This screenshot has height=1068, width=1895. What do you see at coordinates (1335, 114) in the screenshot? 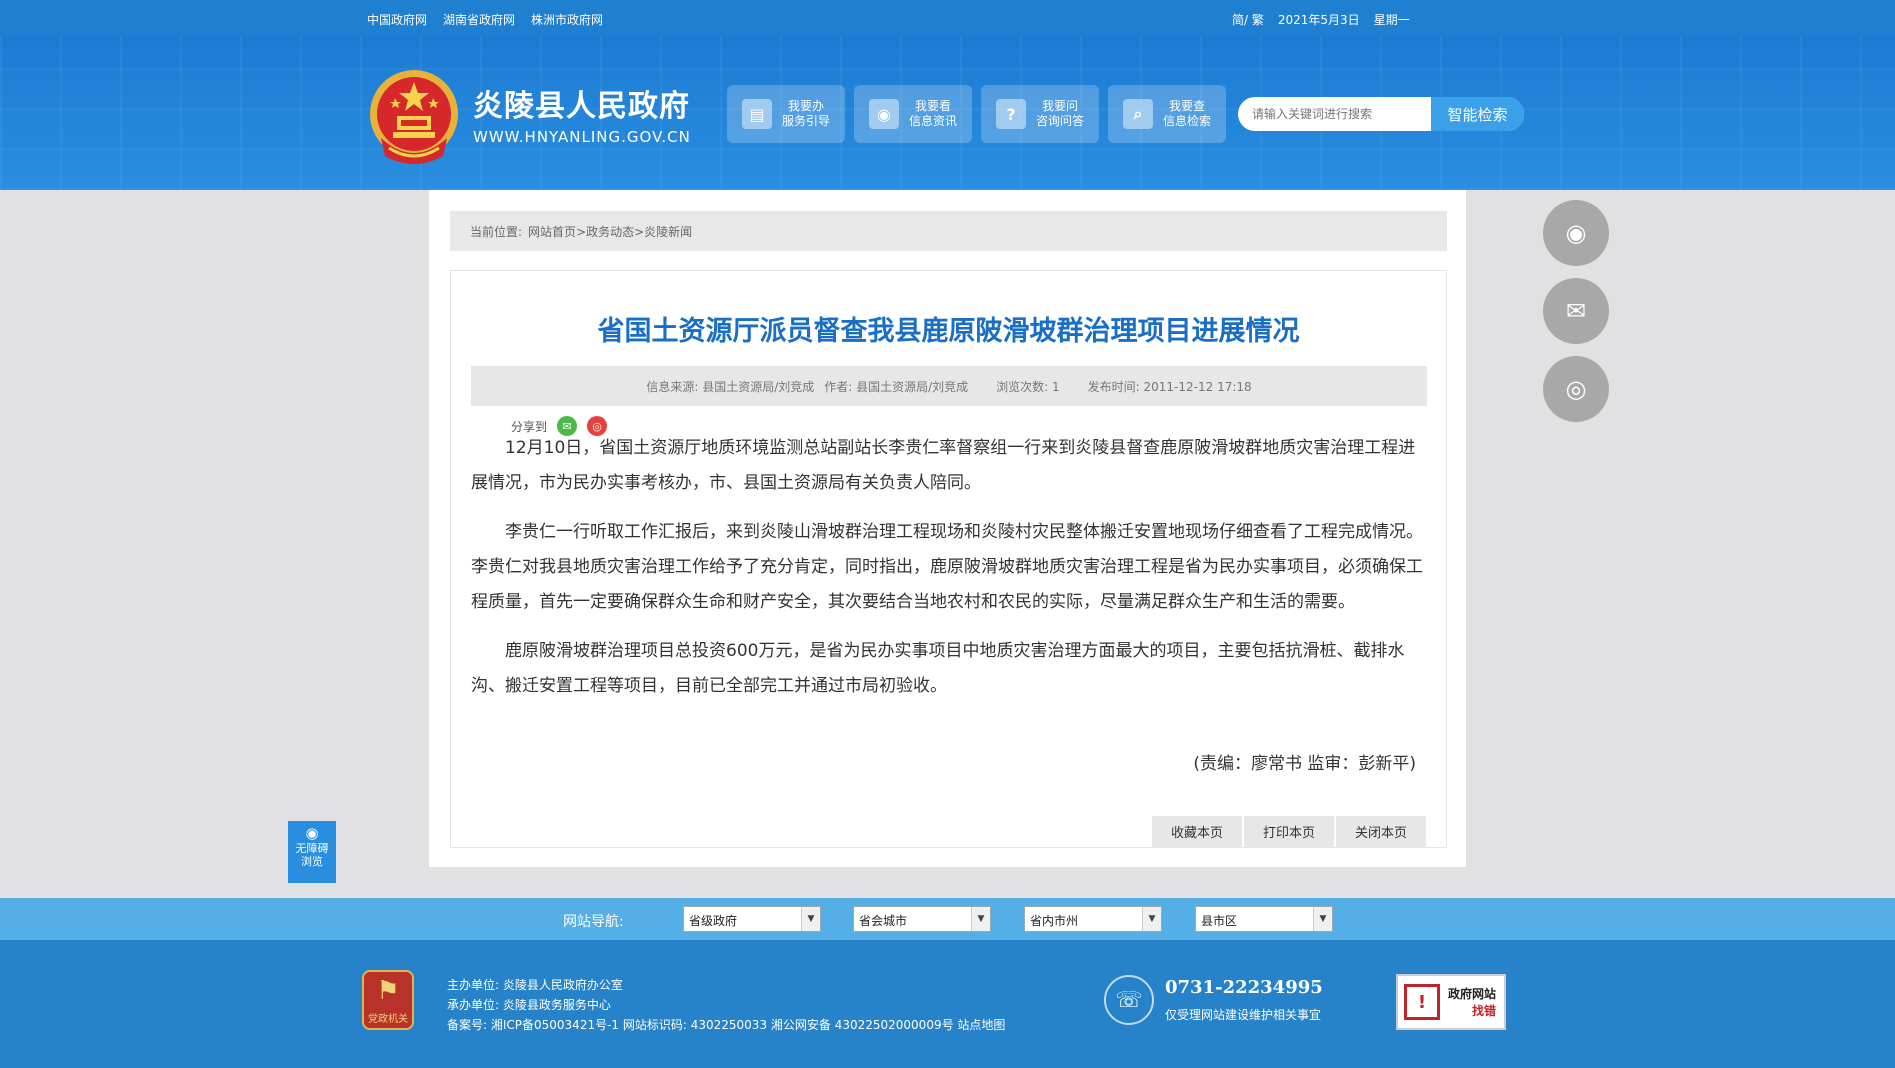
I see `search-input` at bounding box center [1335, 114].